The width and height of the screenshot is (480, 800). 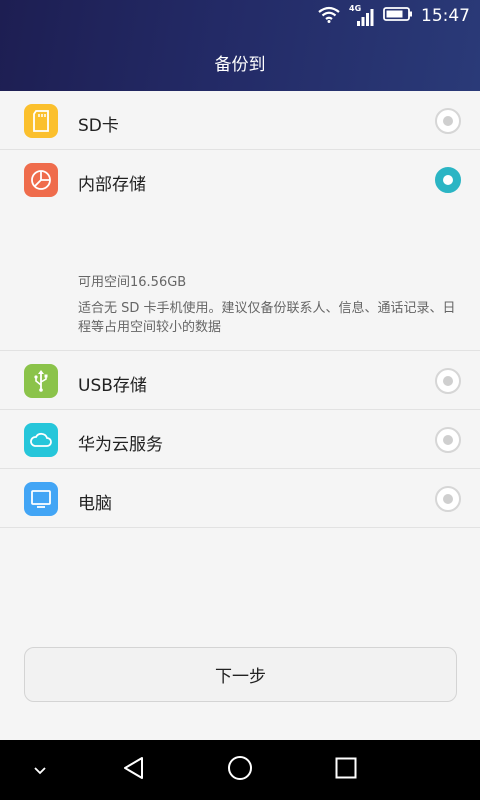 I want to click on hide-nav-button, so click(x=40, y=770).